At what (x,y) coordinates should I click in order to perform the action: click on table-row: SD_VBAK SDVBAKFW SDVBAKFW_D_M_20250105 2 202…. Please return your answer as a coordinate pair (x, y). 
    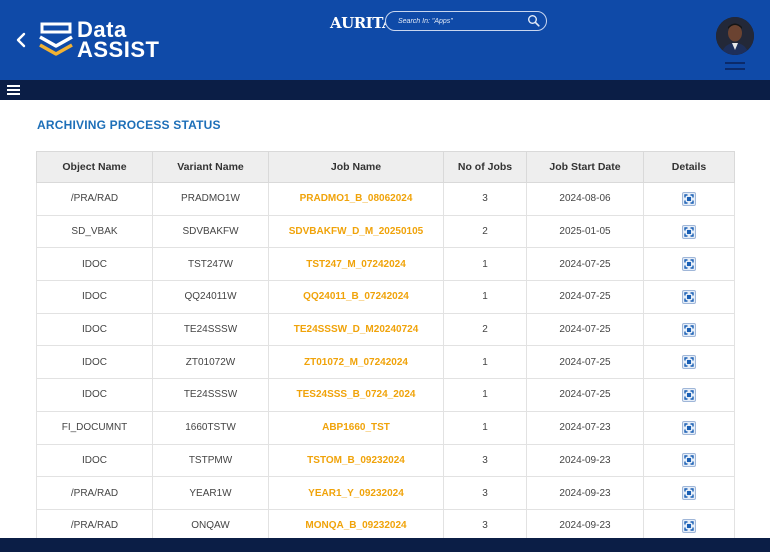
    Looking at the image, I should click on (385, 231).